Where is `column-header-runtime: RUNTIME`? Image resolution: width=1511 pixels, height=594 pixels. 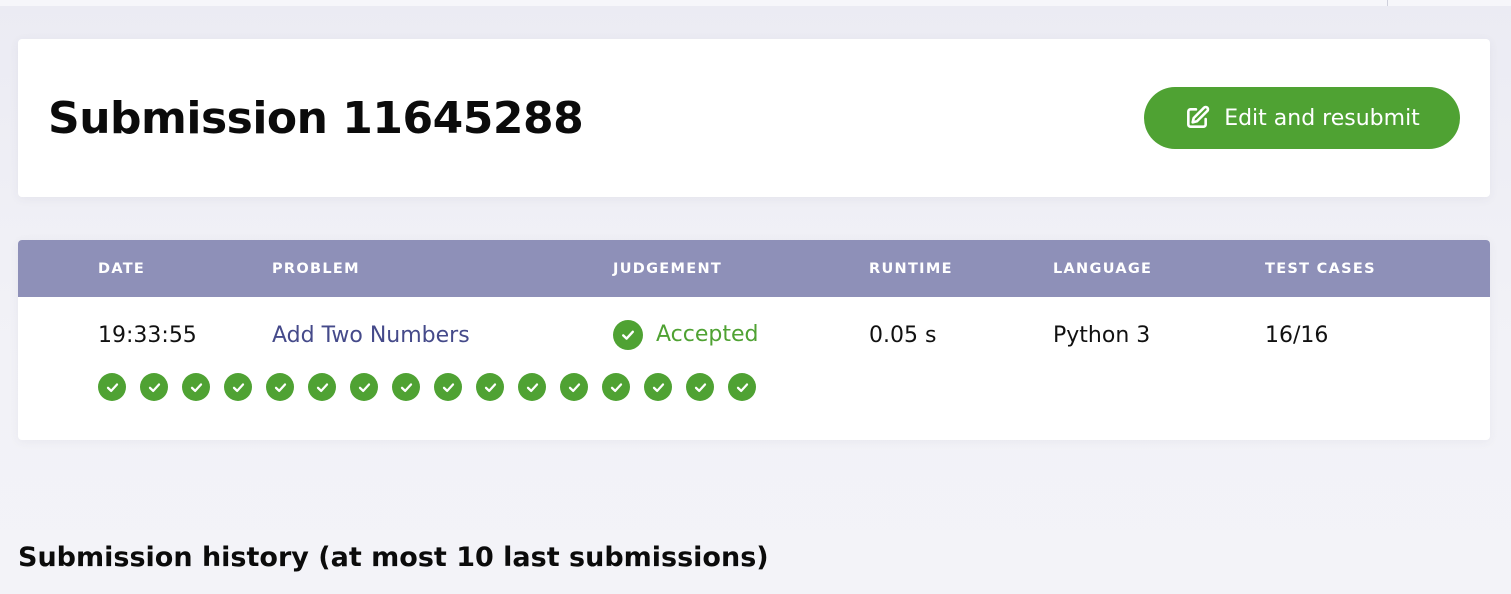
column-header-runtime: RUNTIME is located at coordinates (911, 269).